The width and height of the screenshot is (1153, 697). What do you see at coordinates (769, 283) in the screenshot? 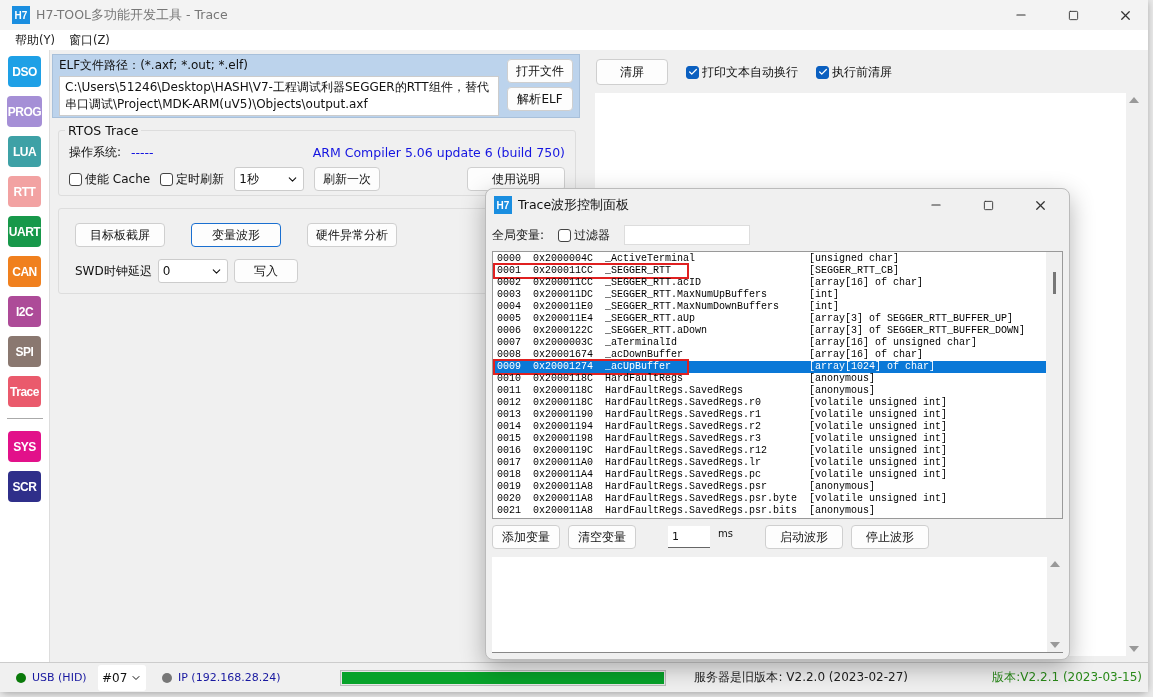
I see `variable-row: 0002 0x200011CC _SEGGER_RTT.acID [array[16] of char]` at bounding box center [769, 283].